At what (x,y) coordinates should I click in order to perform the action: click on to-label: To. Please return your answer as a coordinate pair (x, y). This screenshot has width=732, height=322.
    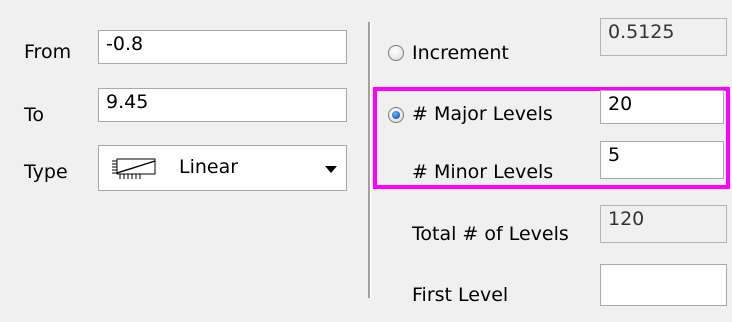
    Looking at the image, I should click on (34, 115).